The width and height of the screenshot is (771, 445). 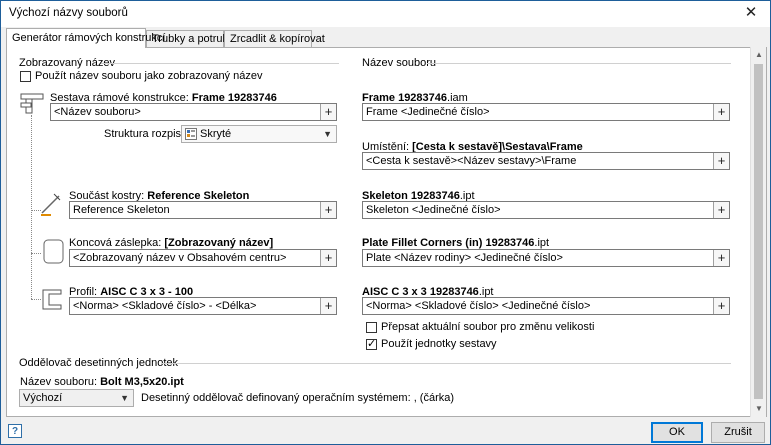 I want to click on select-value: Výchozí, so click(x=43, y=398).